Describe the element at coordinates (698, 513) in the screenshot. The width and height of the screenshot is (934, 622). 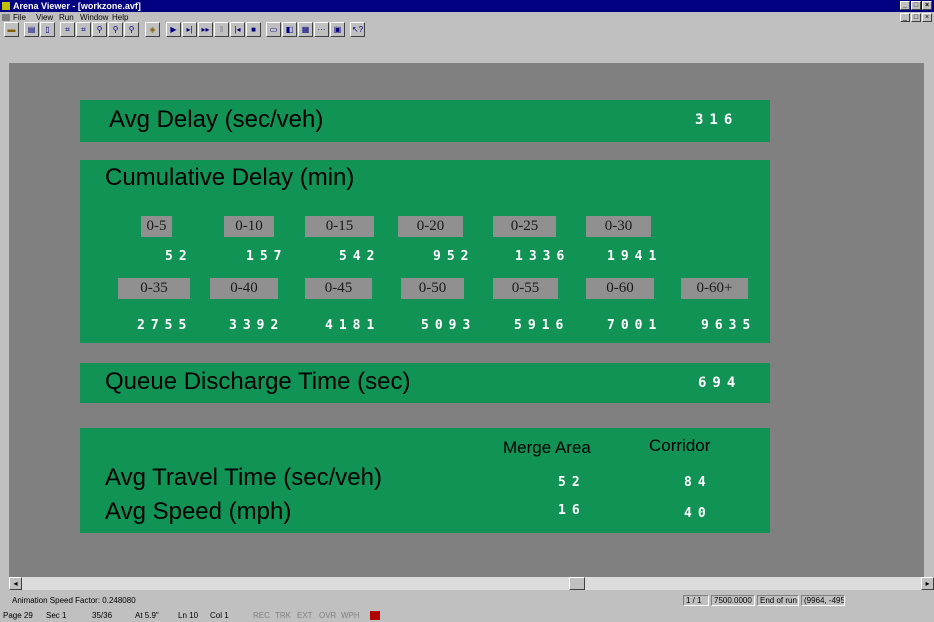
I see `avg-speed-corridor: 40` at that location.